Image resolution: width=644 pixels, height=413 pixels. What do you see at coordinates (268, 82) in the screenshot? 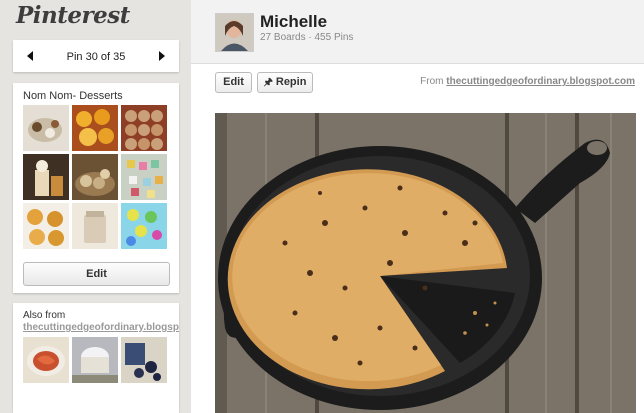
I see `pin-icon: 🖈` at bounding box center [268, 82].